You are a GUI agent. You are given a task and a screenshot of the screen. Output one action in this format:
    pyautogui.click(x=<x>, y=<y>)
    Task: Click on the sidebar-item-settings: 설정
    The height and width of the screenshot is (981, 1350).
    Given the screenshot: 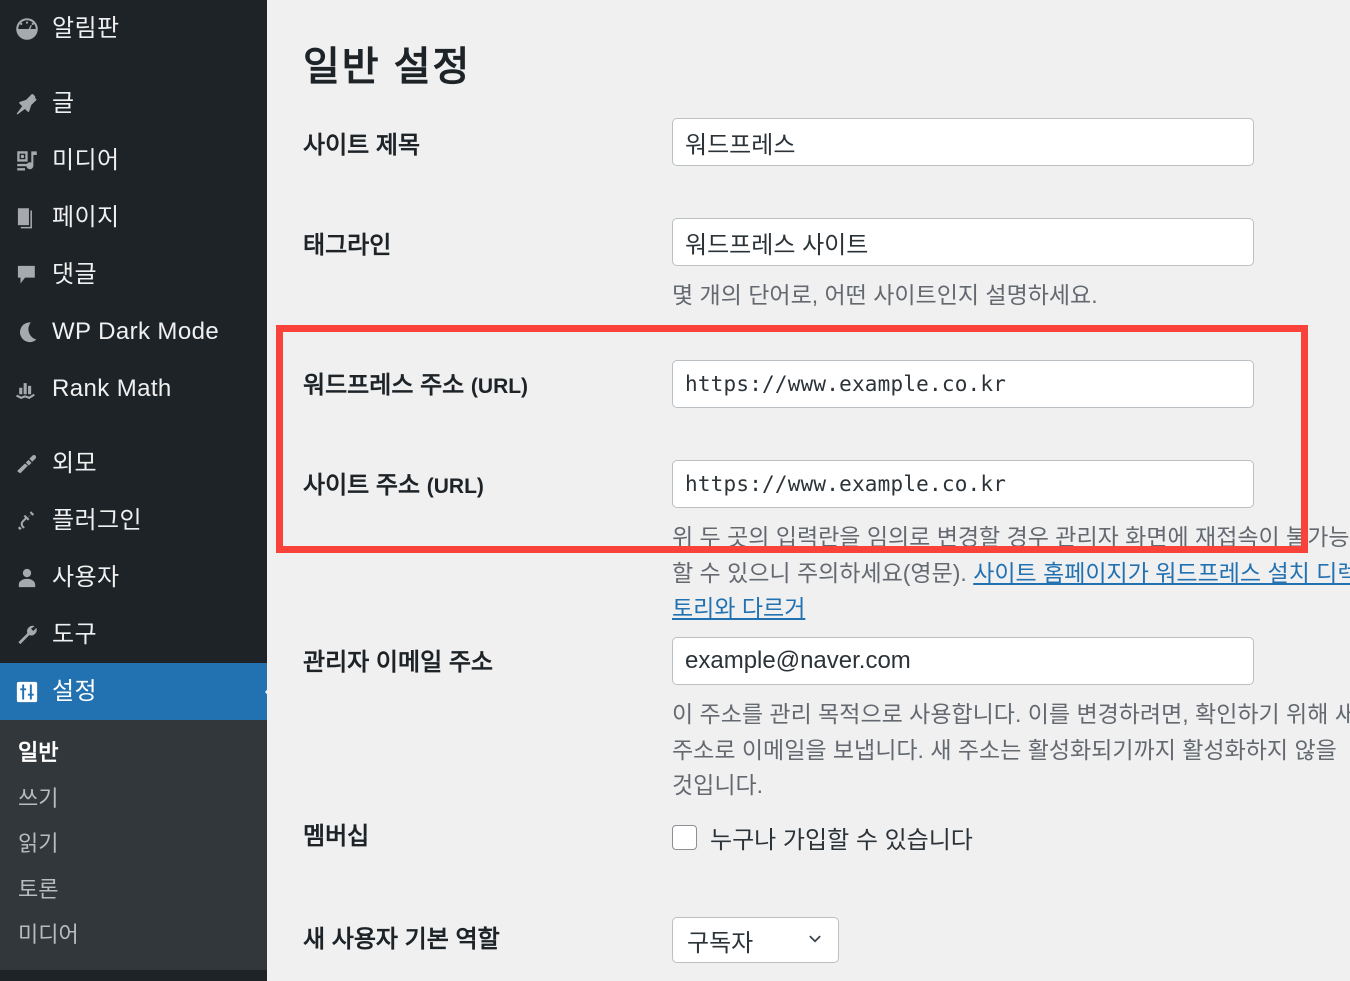 What is the action you would take?
    pyautogui.click(x=133, y=691)
    